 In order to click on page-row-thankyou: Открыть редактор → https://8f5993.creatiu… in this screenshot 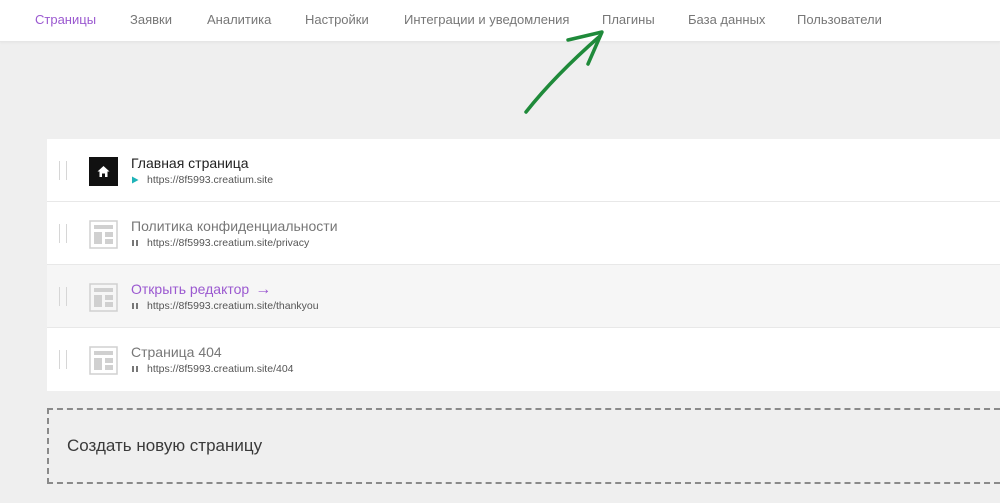, I will do `click(523, 296)`.